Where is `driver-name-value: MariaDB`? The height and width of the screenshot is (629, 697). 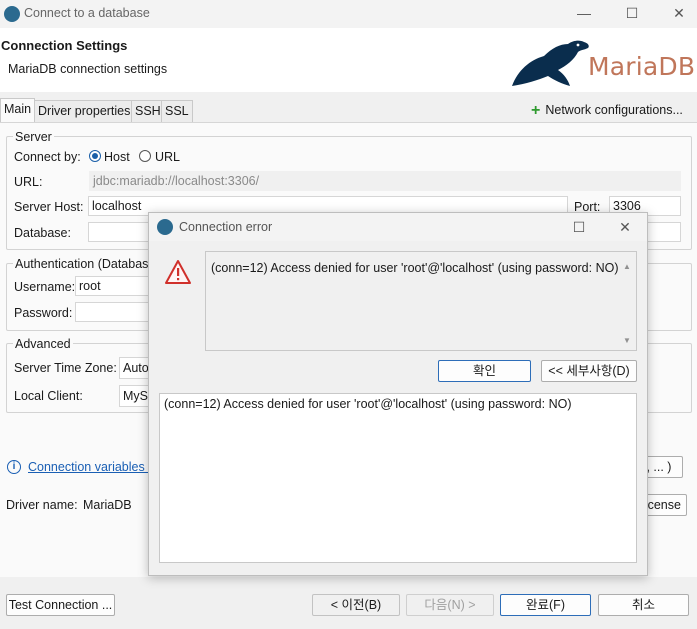 driver-name-value: MariaDB is located at coordinates (107, 505).